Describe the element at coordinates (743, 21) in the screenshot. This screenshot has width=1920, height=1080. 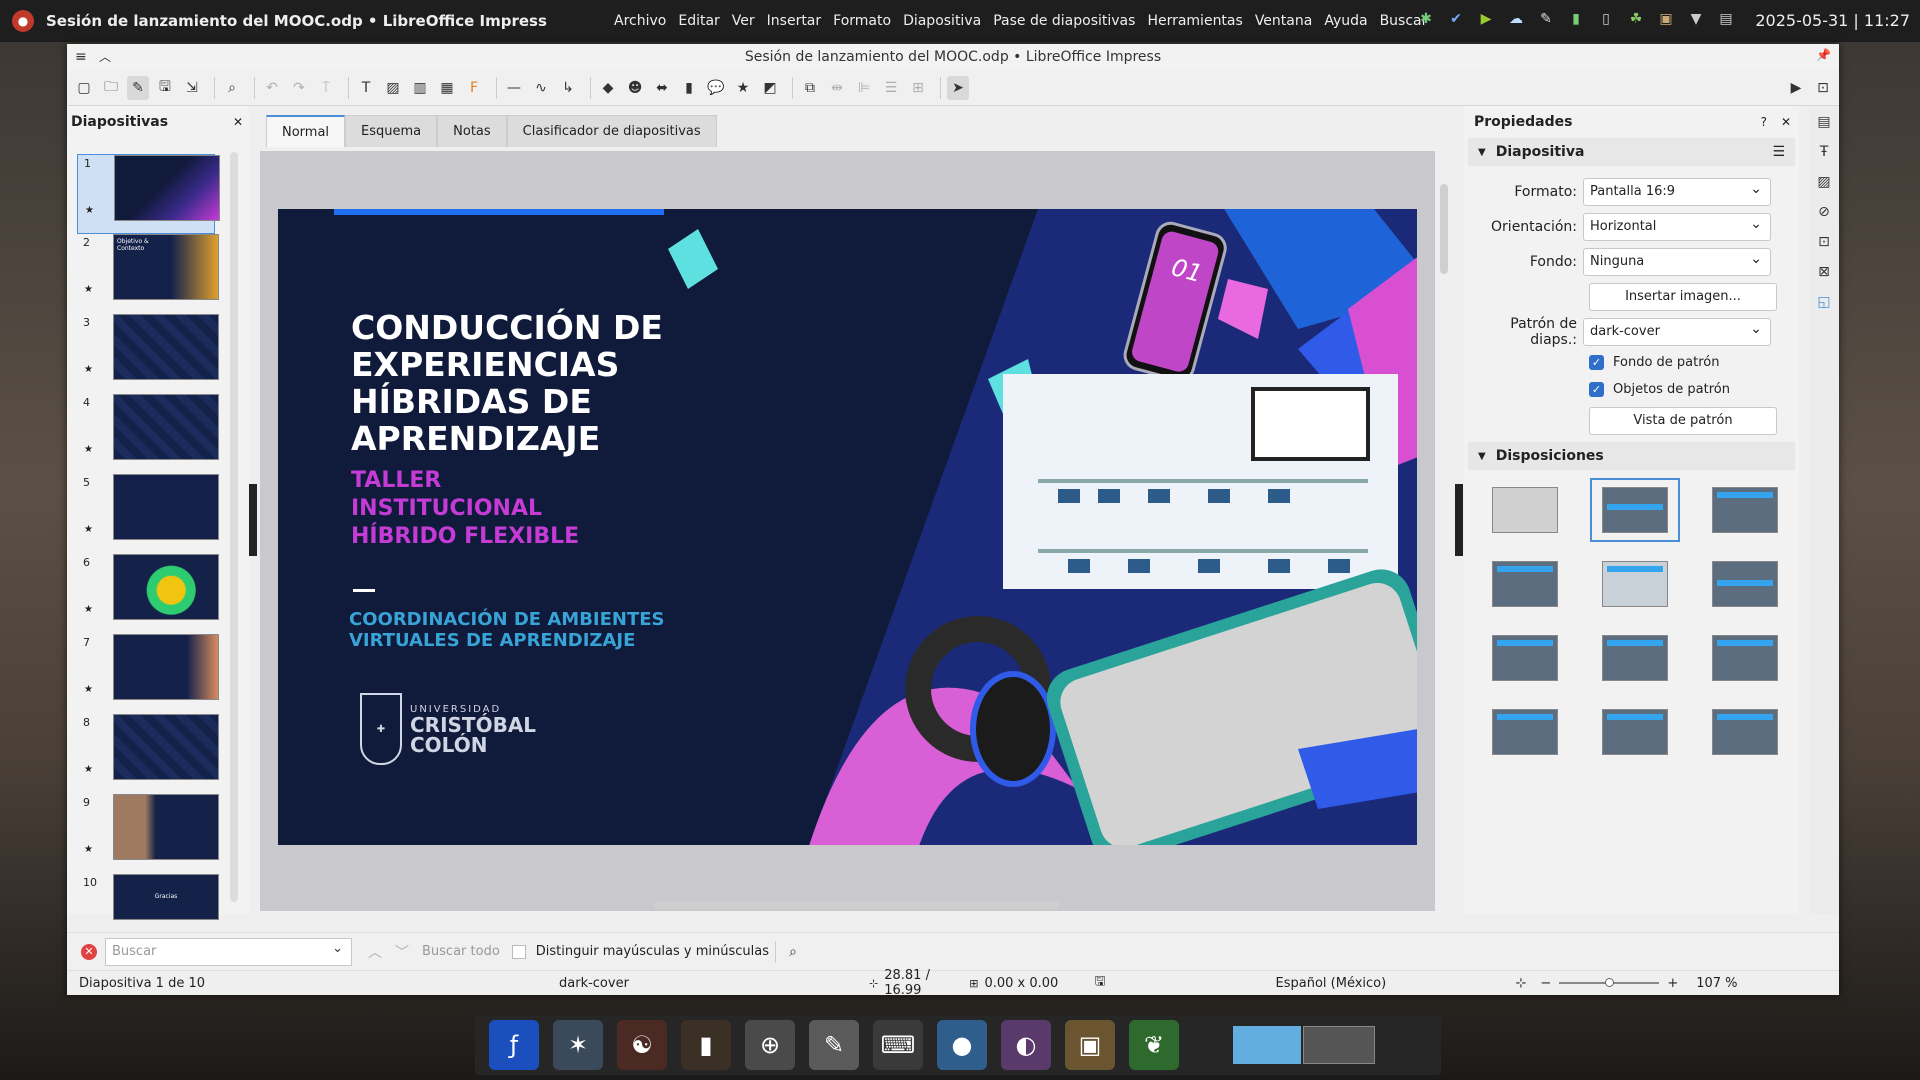
I see `menu-ver: Ver` at that location.